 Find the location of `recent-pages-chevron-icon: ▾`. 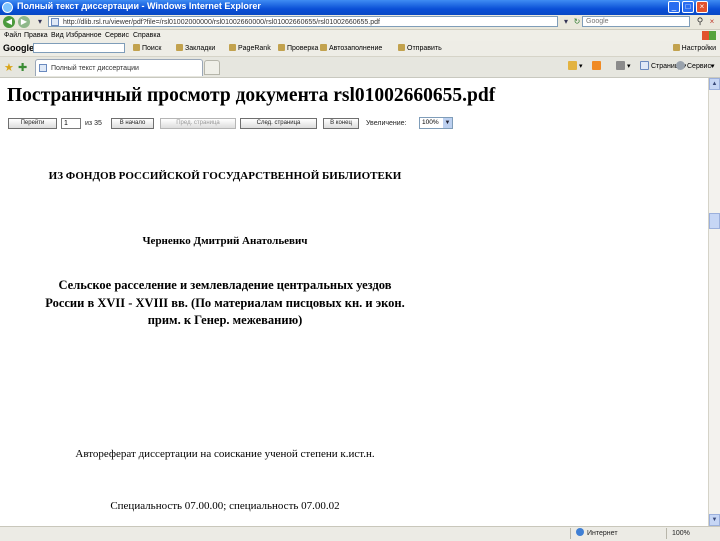

recent-pages-chevron-icon: ▾ is located at coordinates (40, 21).